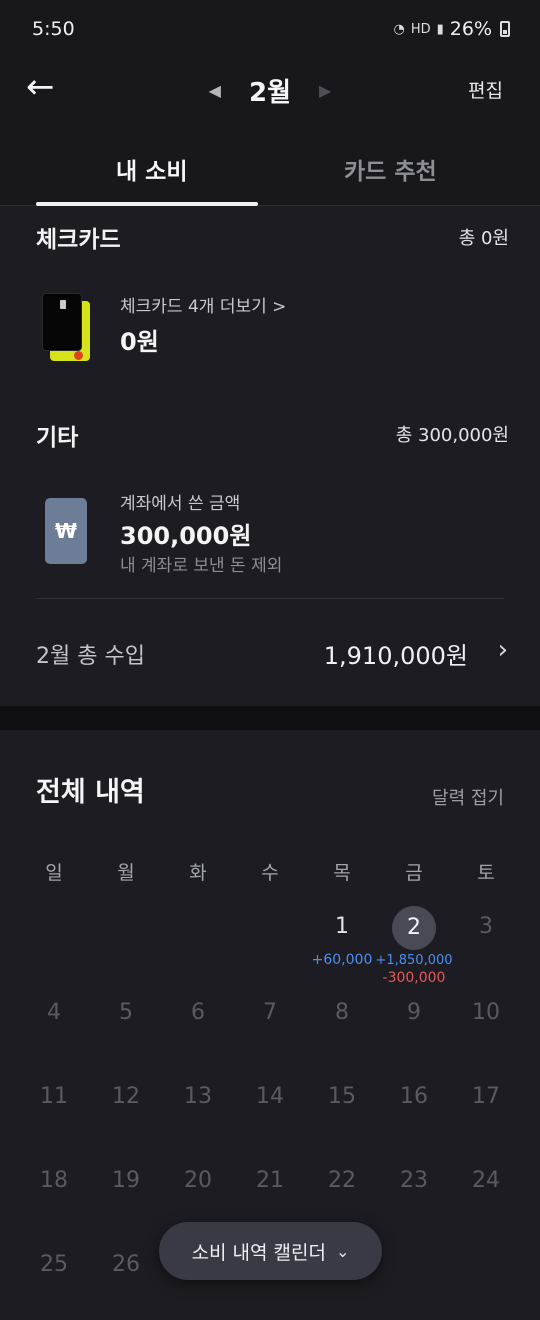  What do you see at coordinates (198, 873) in the screenshot?
I see `weekday-tue: 화` at bounding box center [198, 873].